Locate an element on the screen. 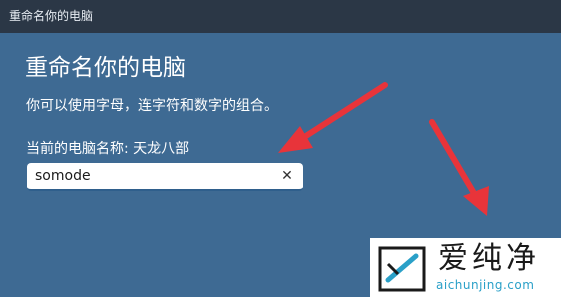  logo-icon is located at coordinates (402, 269).